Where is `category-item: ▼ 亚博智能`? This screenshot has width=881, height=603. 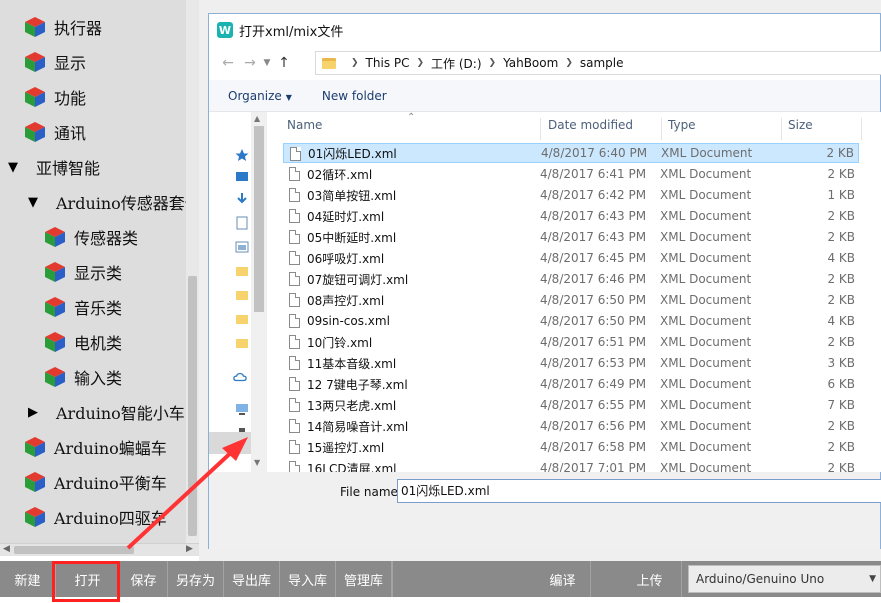 category-item: ▼ 亚博智能 is located at coordinates (54, 167).